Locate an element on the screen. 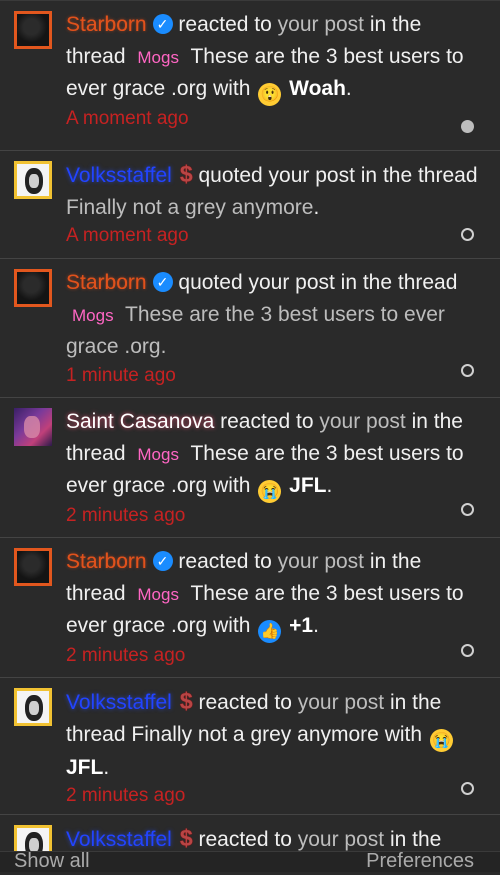  notification-footer: Show all Preferences is located at coordinates (250, 861).